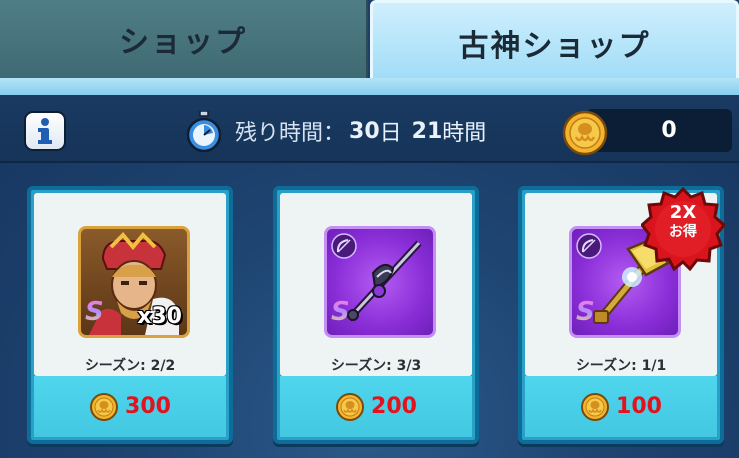 The image size is (739, 458). I want to click on price-value: 100, so click(639, 406).